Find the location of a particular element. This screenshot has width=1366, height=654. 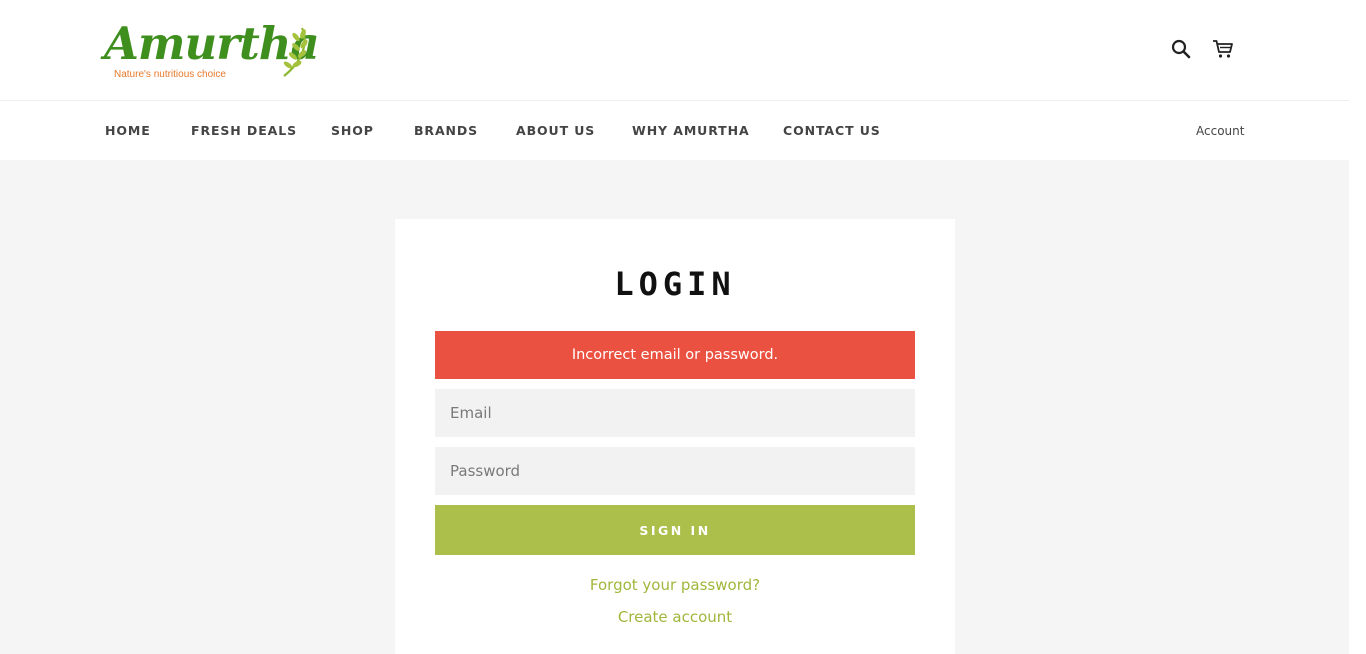

logo: Amurtha Nature's nutritious choice is located at coordinates (212, 49).